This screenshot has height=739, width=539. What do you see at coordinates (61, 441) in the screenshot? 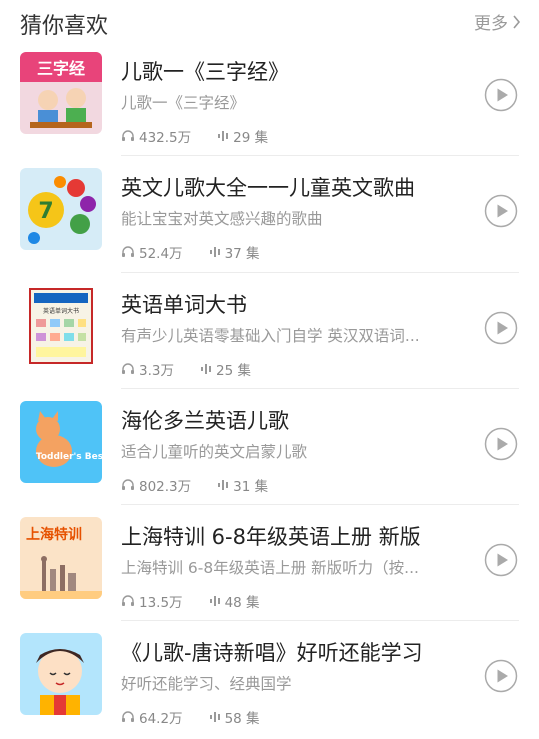
I see `cover-image: Toddler's Best Start` at bounding box center [61, 441].